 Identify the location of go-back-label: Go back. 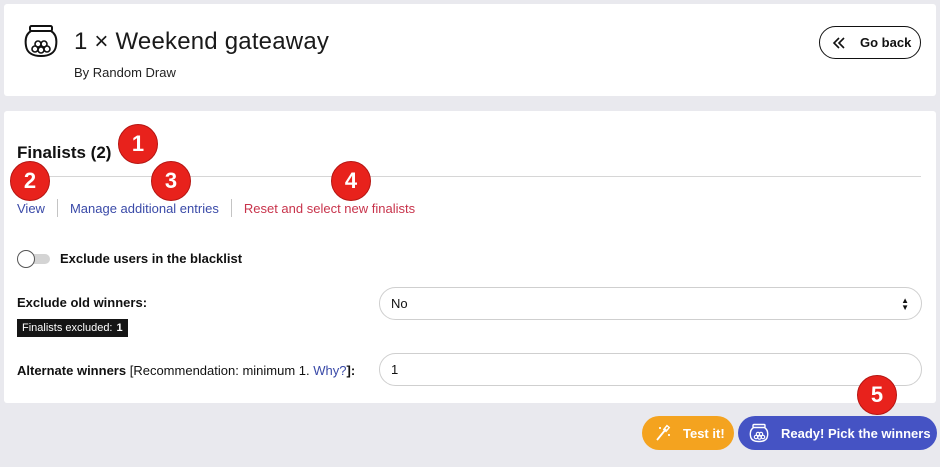
(886, 42).